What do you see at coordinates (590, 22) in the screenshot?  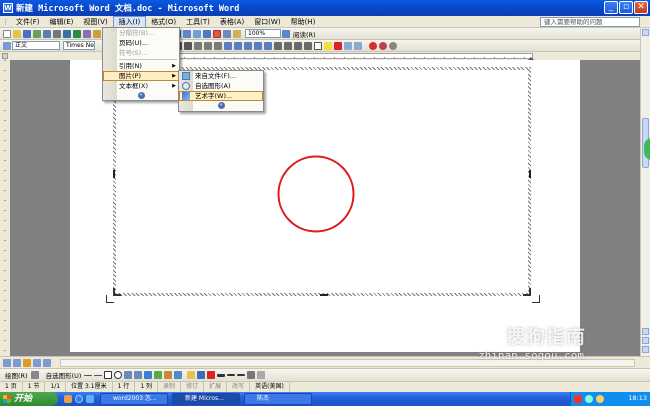 I see `help-search-input: 键入需要帮助的问题` at bounding box center [590, 22].